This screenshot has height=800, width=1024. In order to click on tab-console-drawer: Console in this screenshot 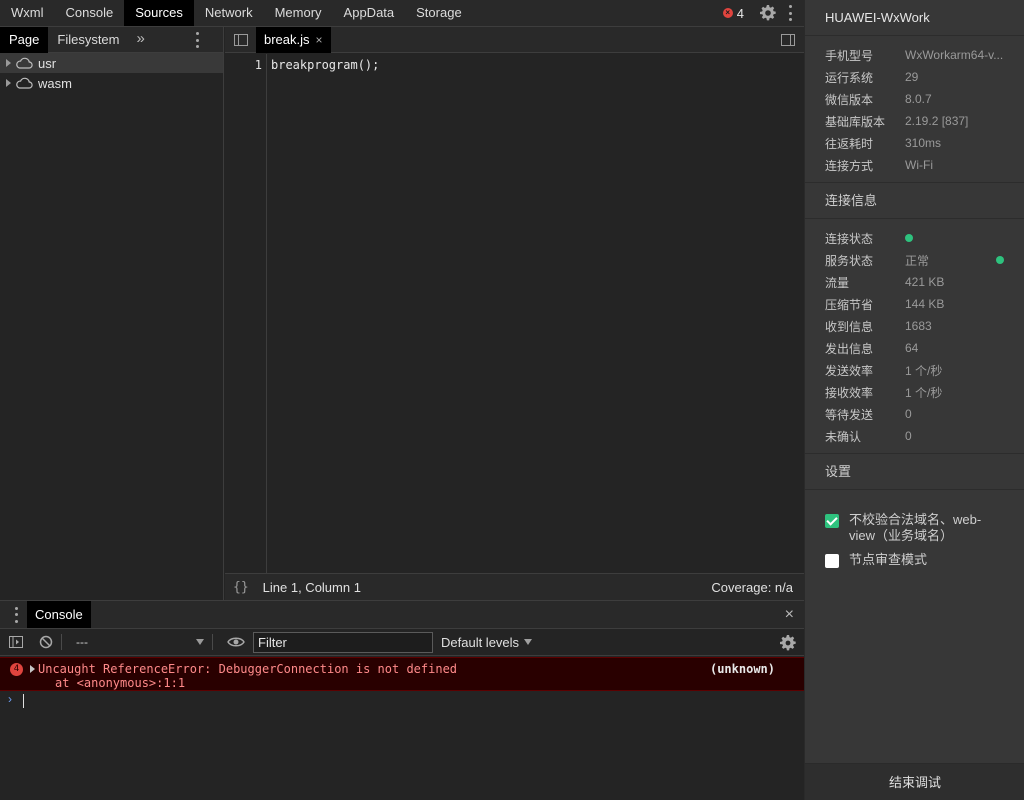, I will do `click(59, 614)`.